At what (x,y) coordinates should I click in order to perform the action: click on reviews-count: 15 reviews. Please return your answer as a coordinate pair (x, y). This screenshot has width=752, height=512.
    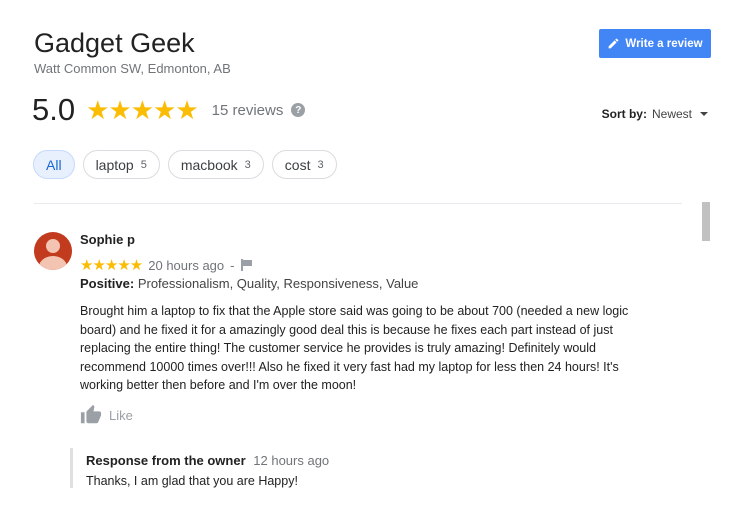
    Looking at the image, I should click on (247, 110).